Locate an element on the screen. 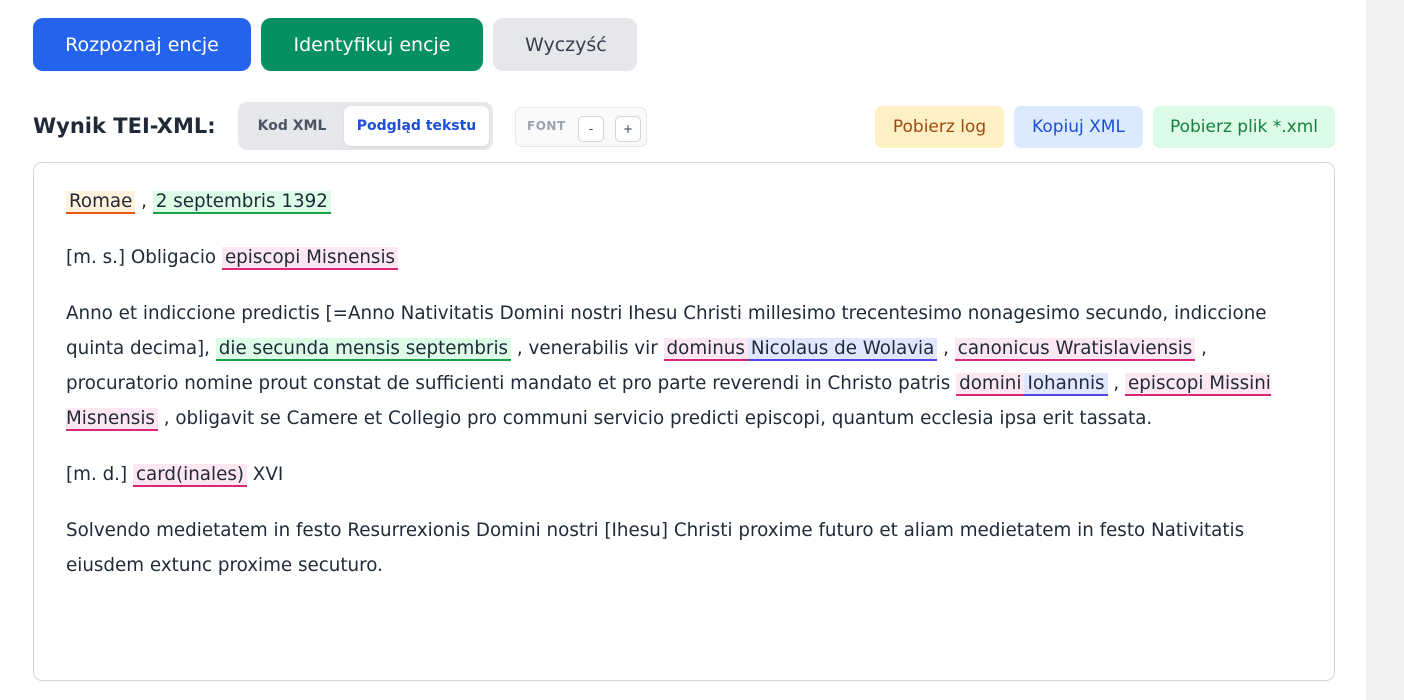  role-entity: card(inales) is located at coordinates (189, 475).